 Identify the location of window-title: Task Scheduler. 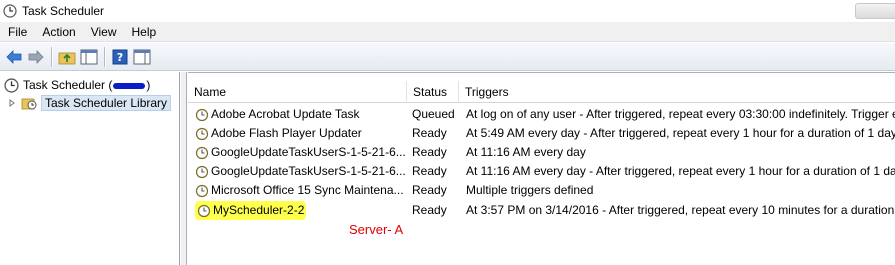
(63, 10).